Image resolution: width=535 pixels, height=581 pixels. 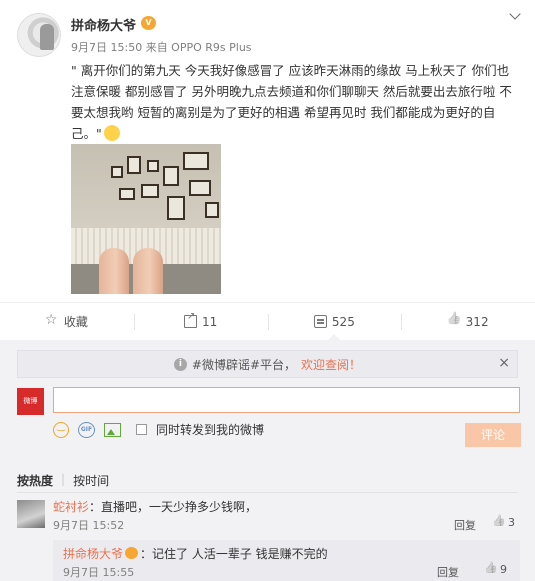 I want to click on comment-body: ：直播吧，一天少挣多少钱啊，, so click(x=173, y=507).